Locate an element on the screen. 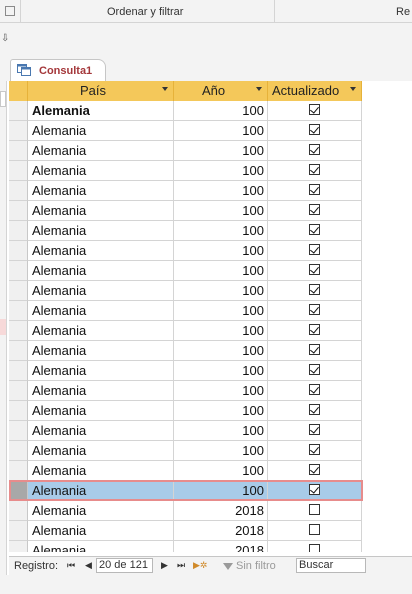 The width and height of the screenshot is (412, 594). column-header-anio: Año is located at coordinates (221, 91).